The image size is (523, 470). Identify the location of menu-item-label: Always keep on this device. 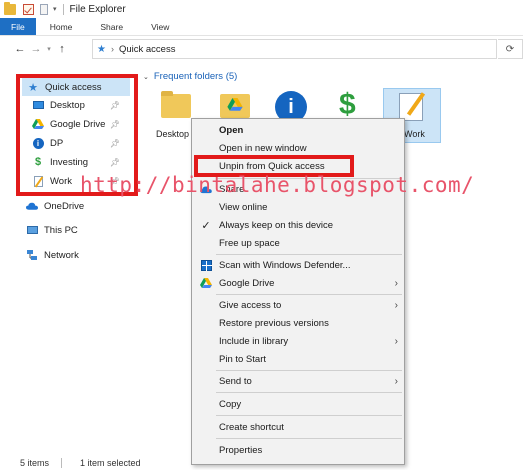
(276, 225).